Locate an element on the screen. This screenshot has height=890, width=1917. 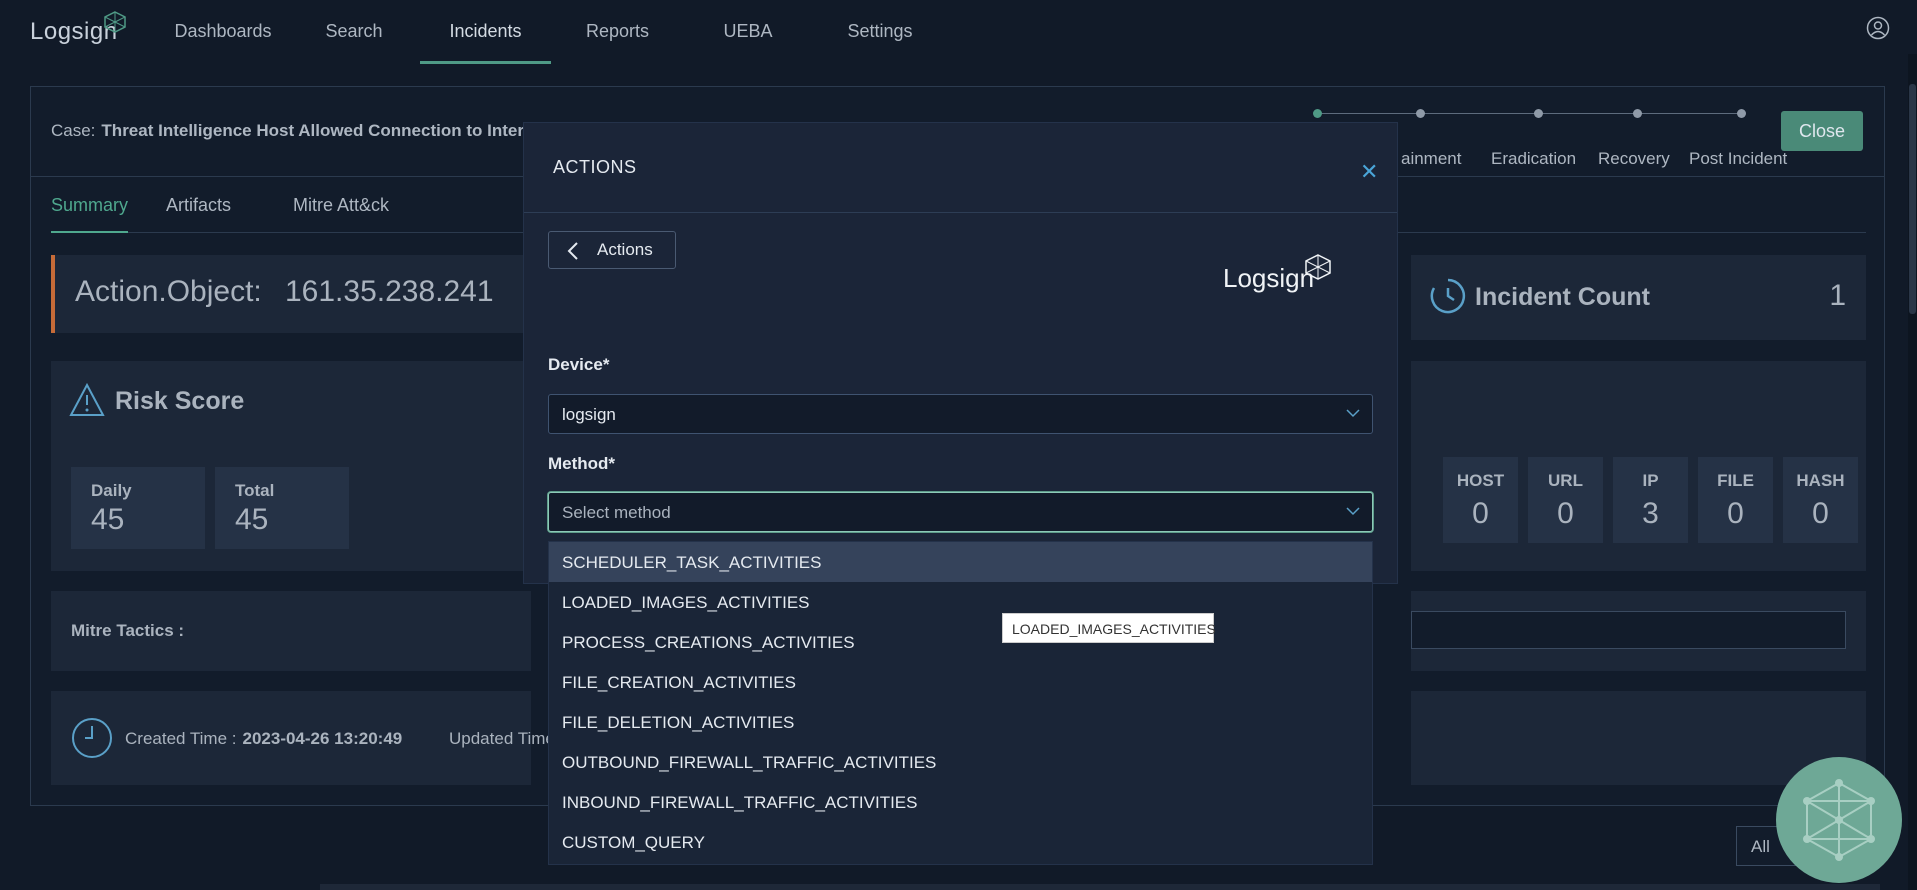
nav-ueba: UEBA is located at coordinates (748, 32).